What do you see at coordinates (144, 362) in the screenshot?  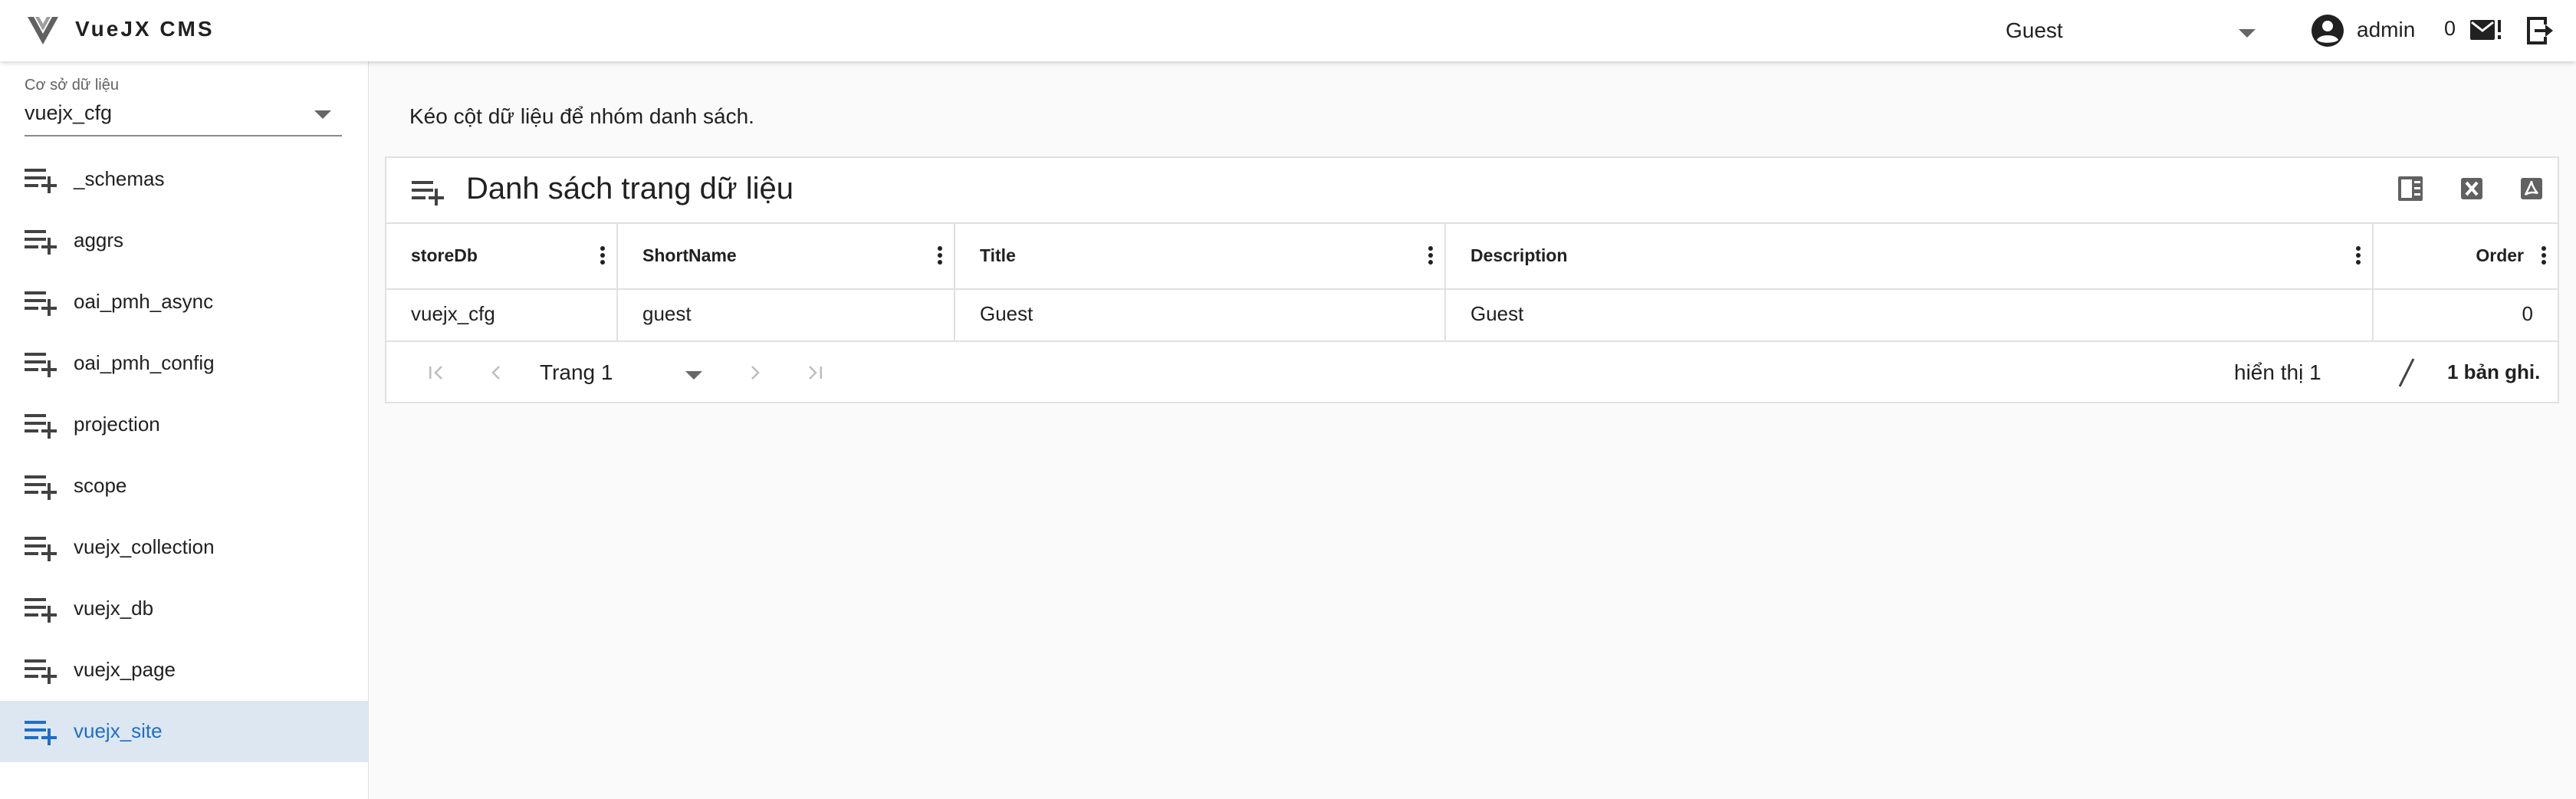 I see `sidebar-item-label: oai_pmh_config` at bounding box center [144, 362].